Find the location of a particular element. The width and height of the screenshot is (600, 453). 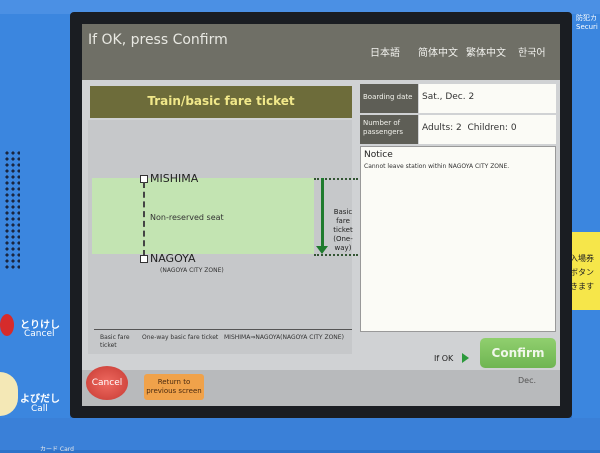

speaker-grille is located at coordinates (12, 210).